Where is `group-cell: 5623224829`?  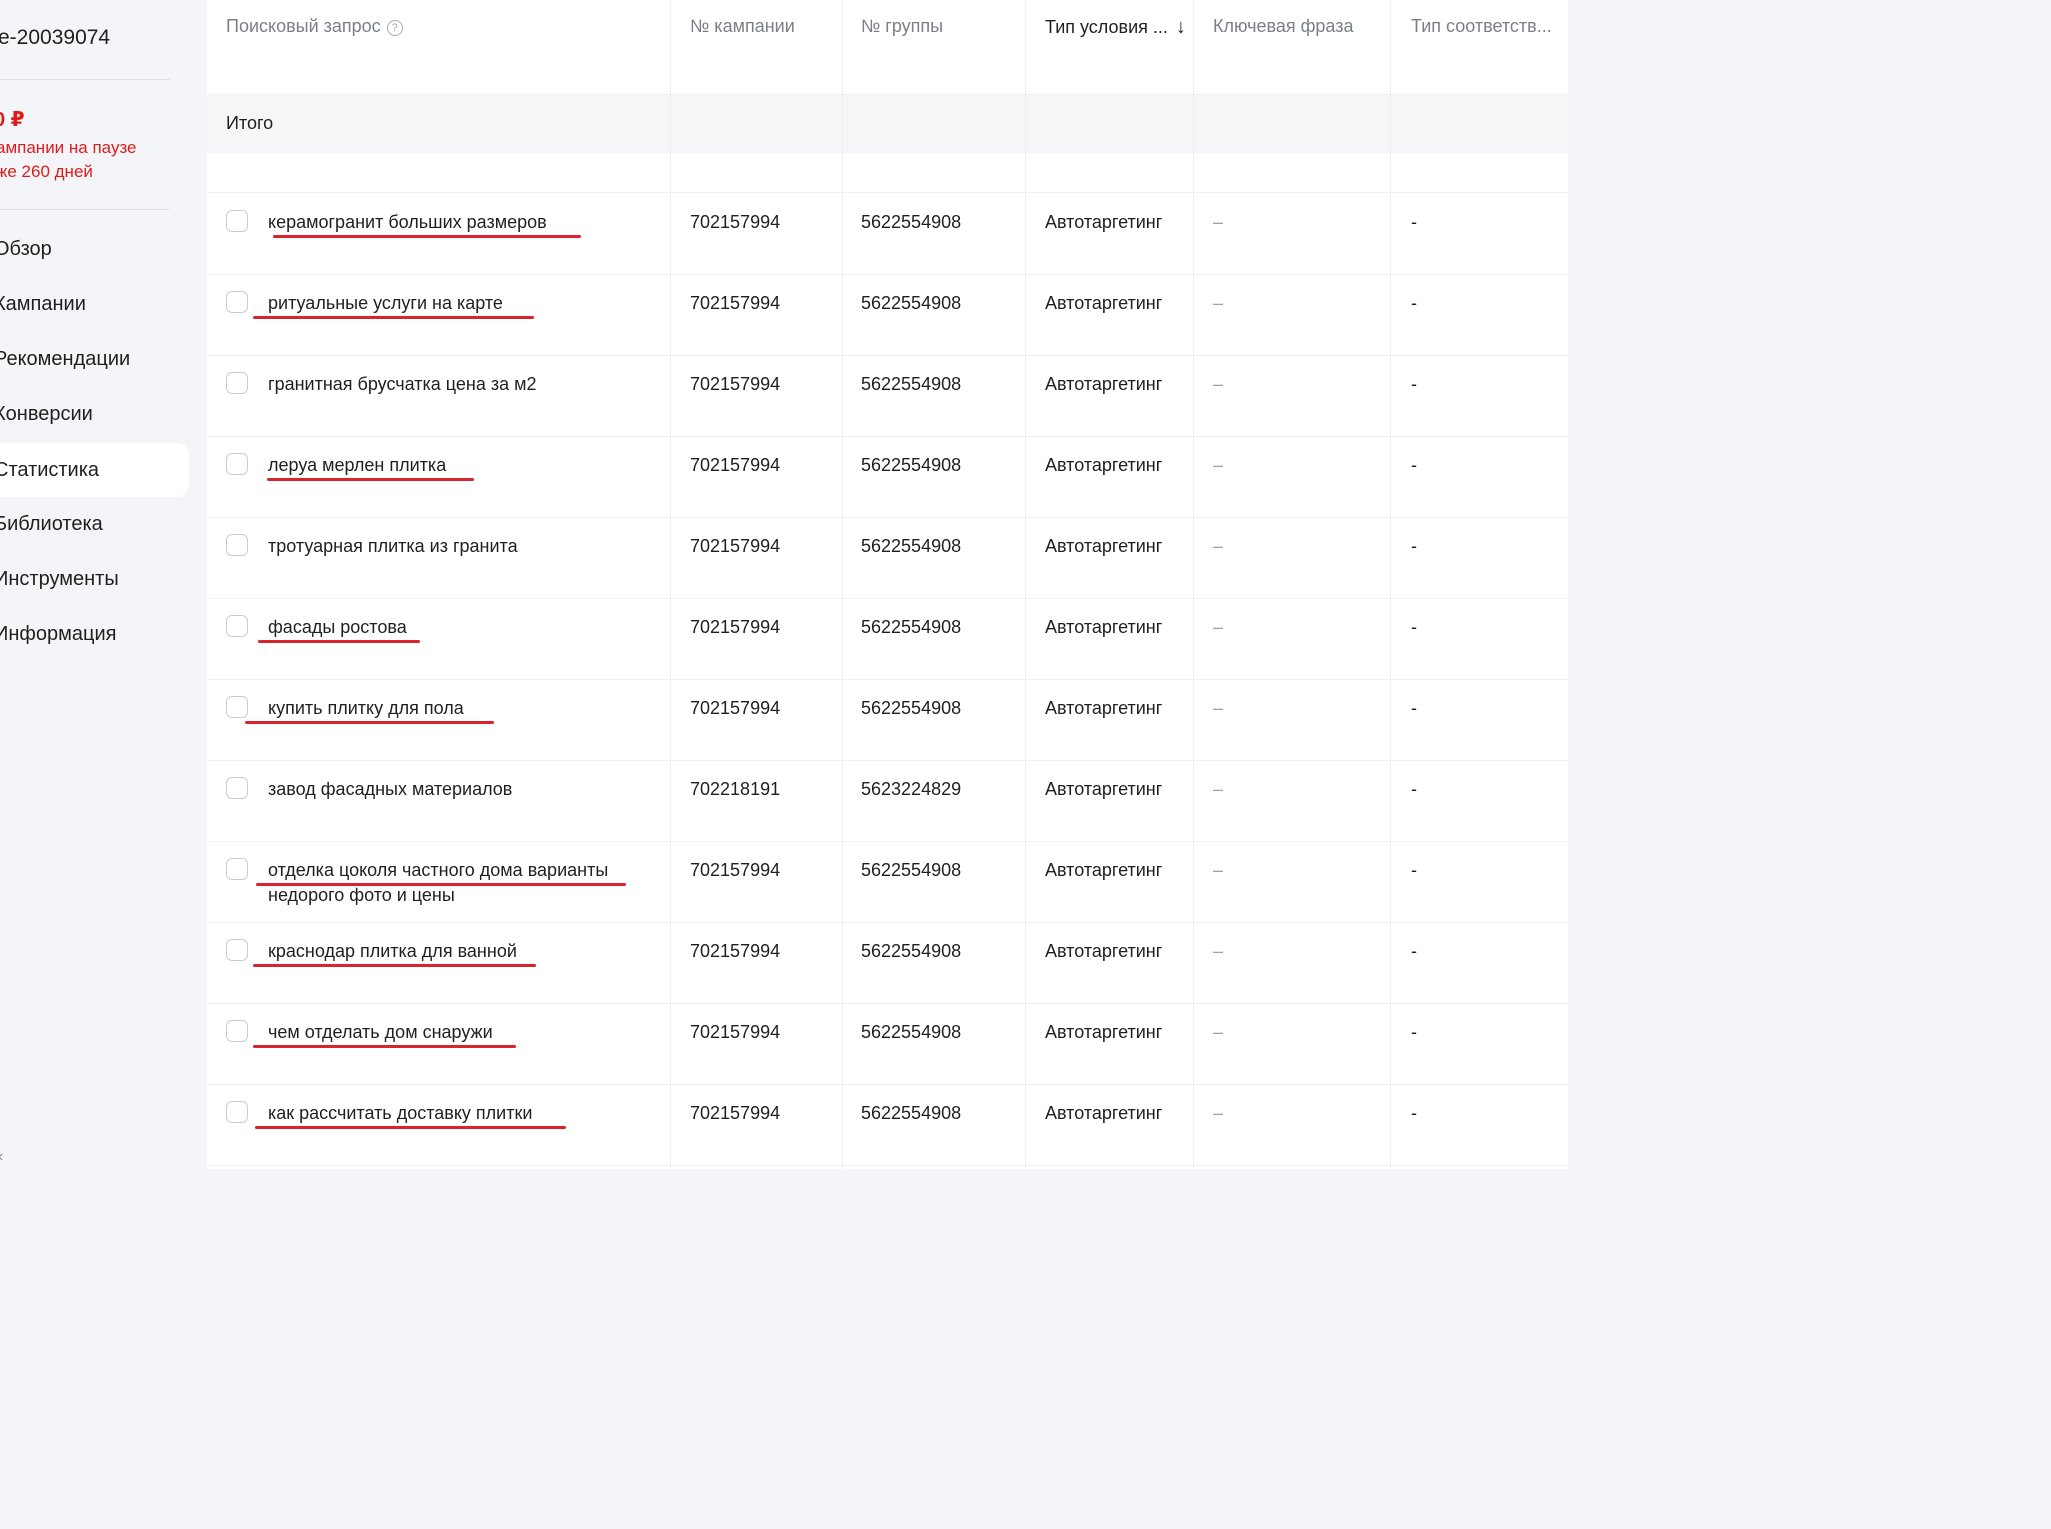 group-cell: 5623224829 is located at coordinates (911, 789).